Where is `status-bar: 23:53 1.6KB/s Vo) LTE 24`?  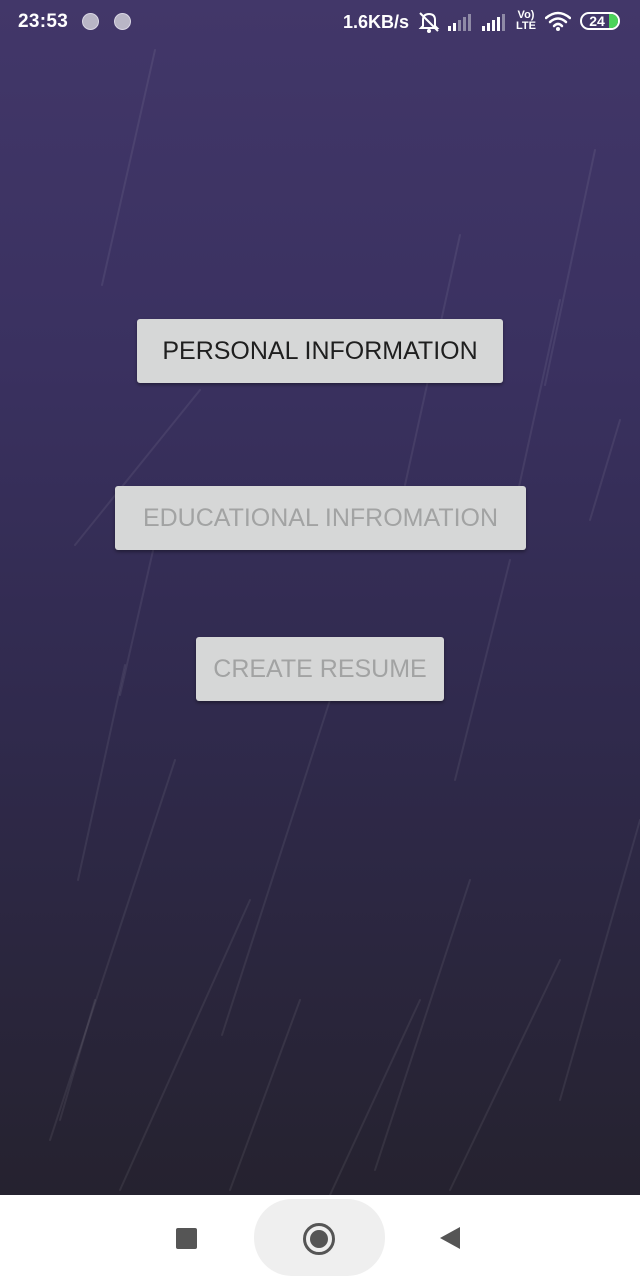 status-bar: 23:53 1.6KB/s Vo) LTE 24 is located at coordinates (320, 23).